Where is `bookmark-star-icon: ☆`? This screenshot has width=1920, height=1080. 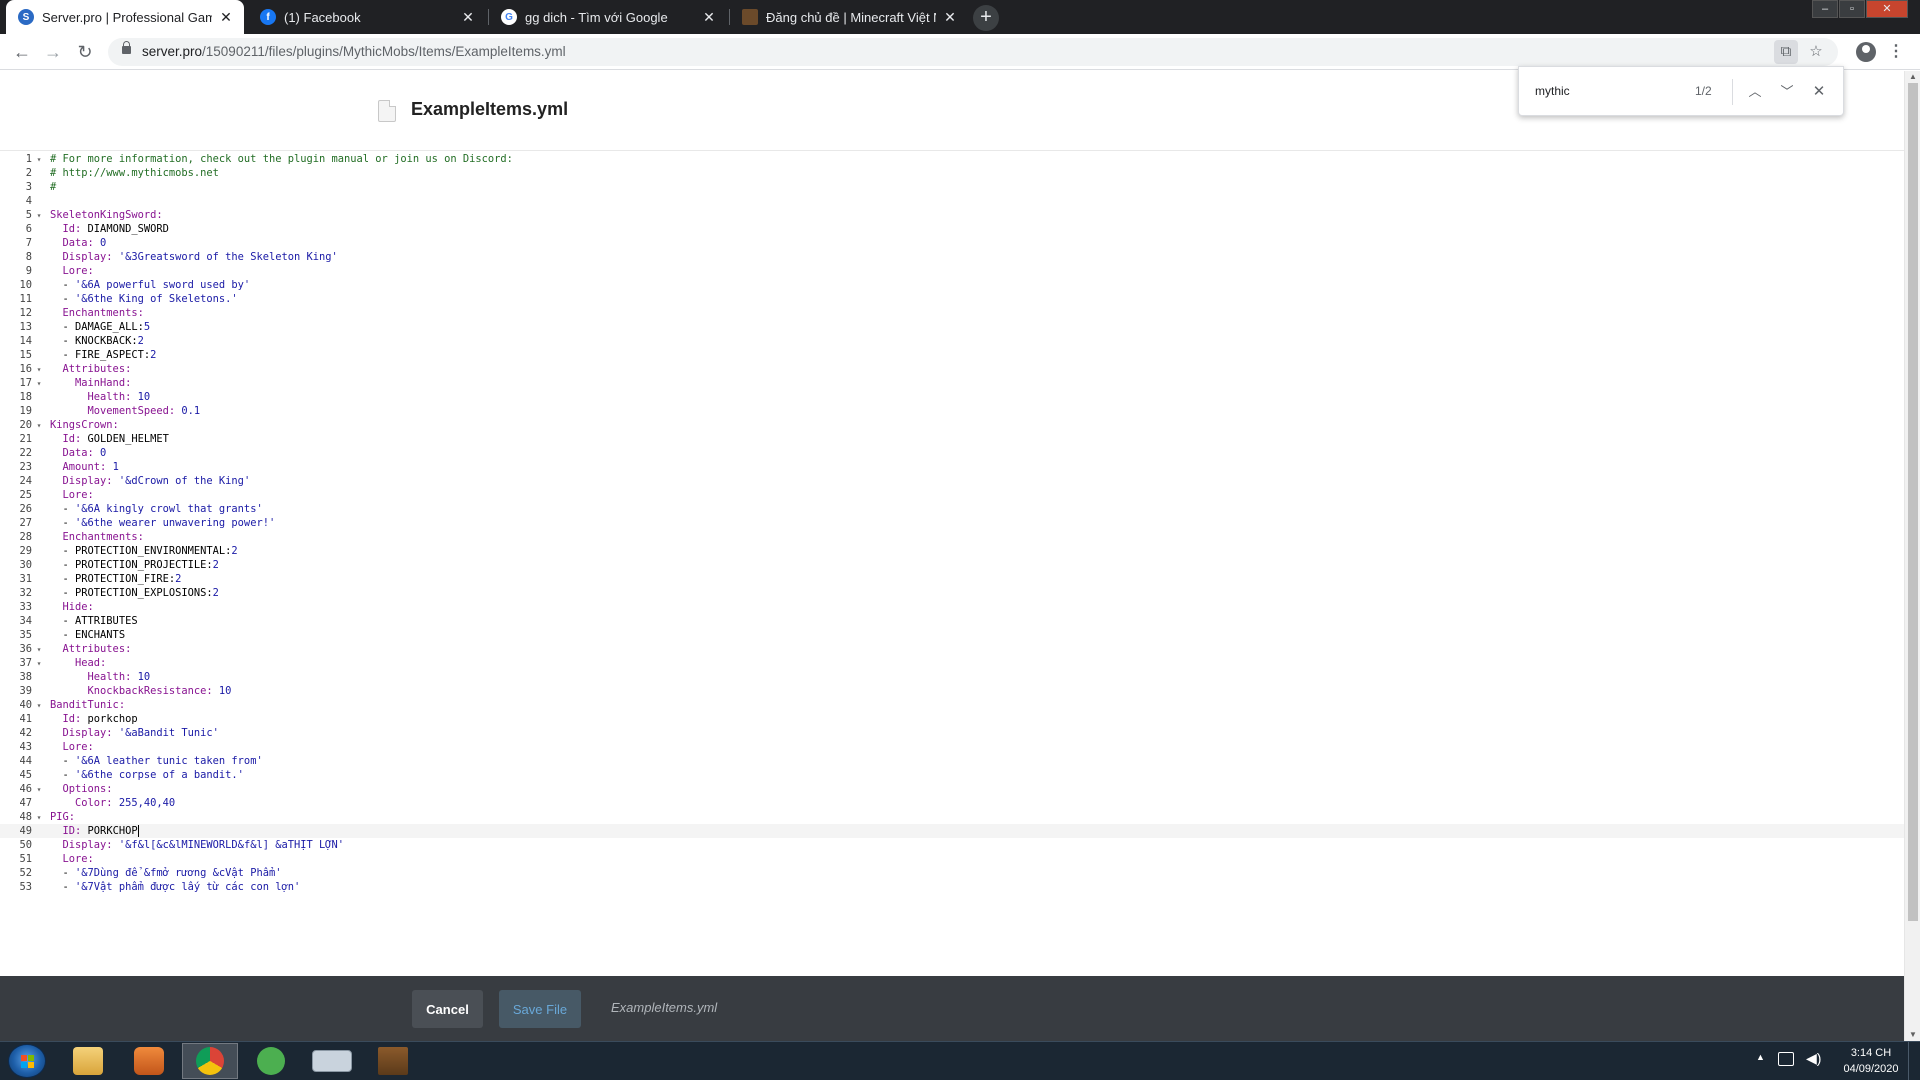 bookmark-star-icon: ☆ is located at coordinates (1816, 52).